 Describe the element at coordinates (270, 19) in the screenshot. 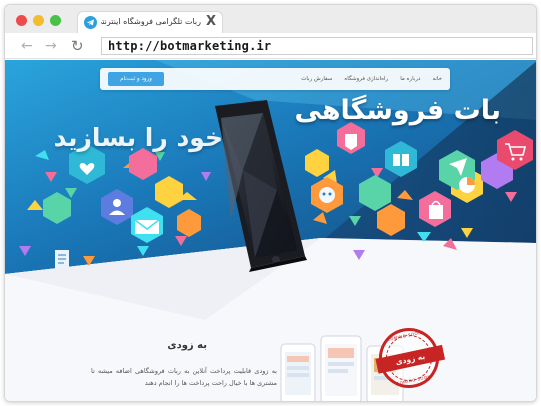

I see `browser-titlebar: ربات تلگرامی فروشگاه اینترنتی X` at that location.